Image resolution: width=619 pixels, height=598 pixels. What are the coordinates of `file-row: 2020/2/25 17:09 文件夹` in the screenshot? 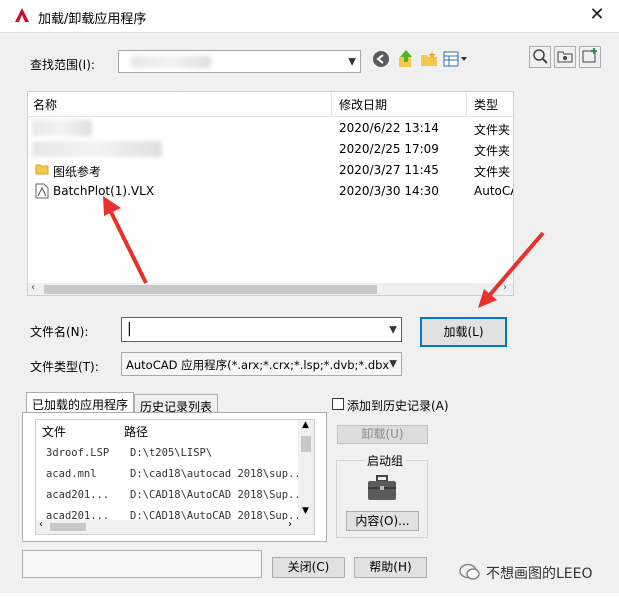 It's located at (270, 149).